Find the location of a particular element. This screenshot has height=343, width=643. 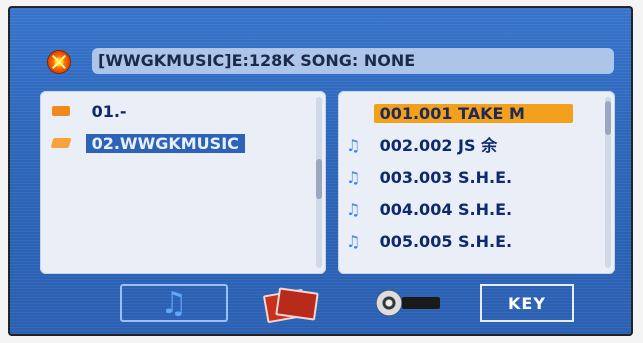

folder-scrollbar is located at coordinates (319, 182).